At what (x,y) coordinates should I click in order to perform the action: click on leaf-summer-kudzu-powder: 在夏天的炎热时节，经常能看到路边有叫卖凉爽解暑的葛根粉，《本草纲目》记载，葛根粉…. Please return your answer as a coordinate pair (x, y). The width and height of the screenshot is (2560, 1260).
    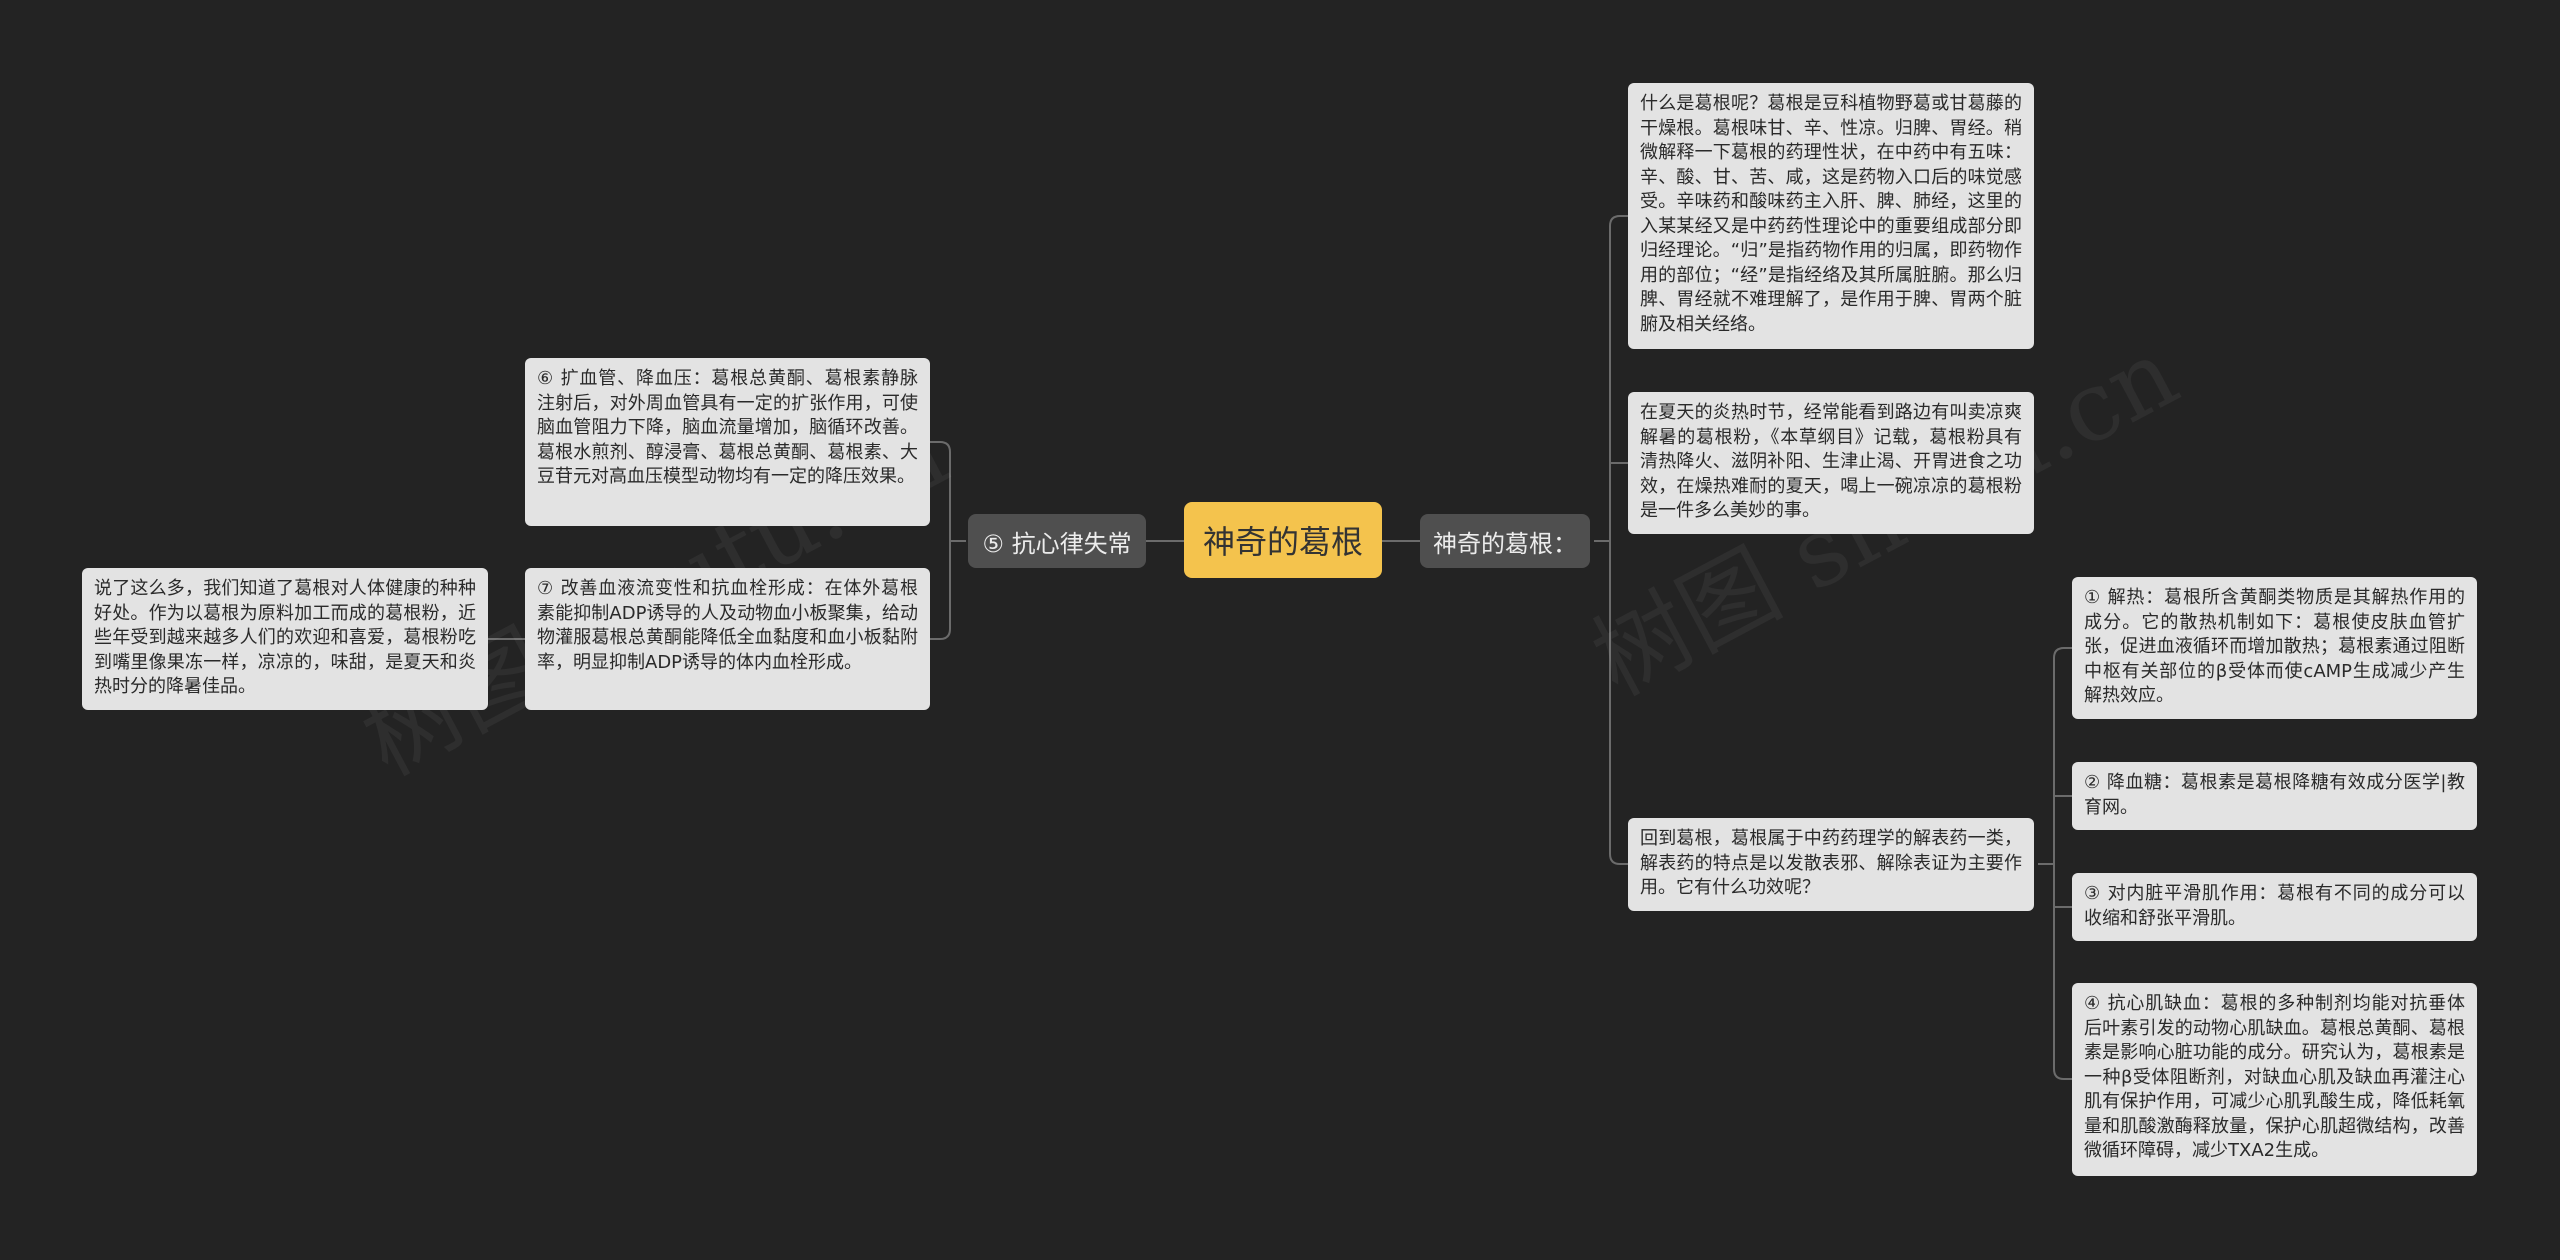
    Looking at the image, I should click on (1831, 463).